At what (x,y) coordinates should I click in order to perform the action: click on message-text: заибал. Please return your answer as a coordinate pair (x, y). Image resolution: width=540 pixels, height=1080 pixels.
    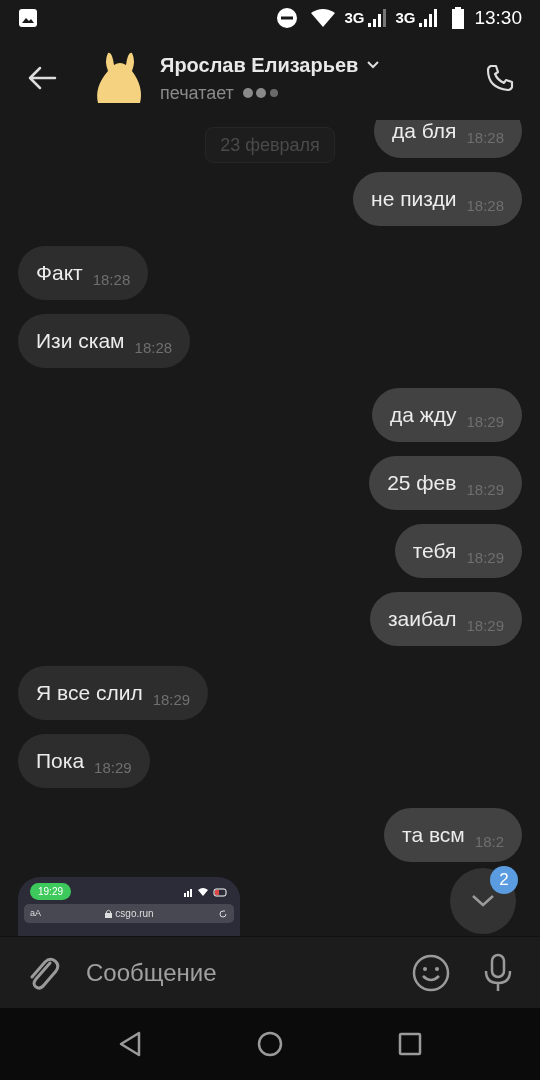
    Looking at the image, I should click on (422, 619).